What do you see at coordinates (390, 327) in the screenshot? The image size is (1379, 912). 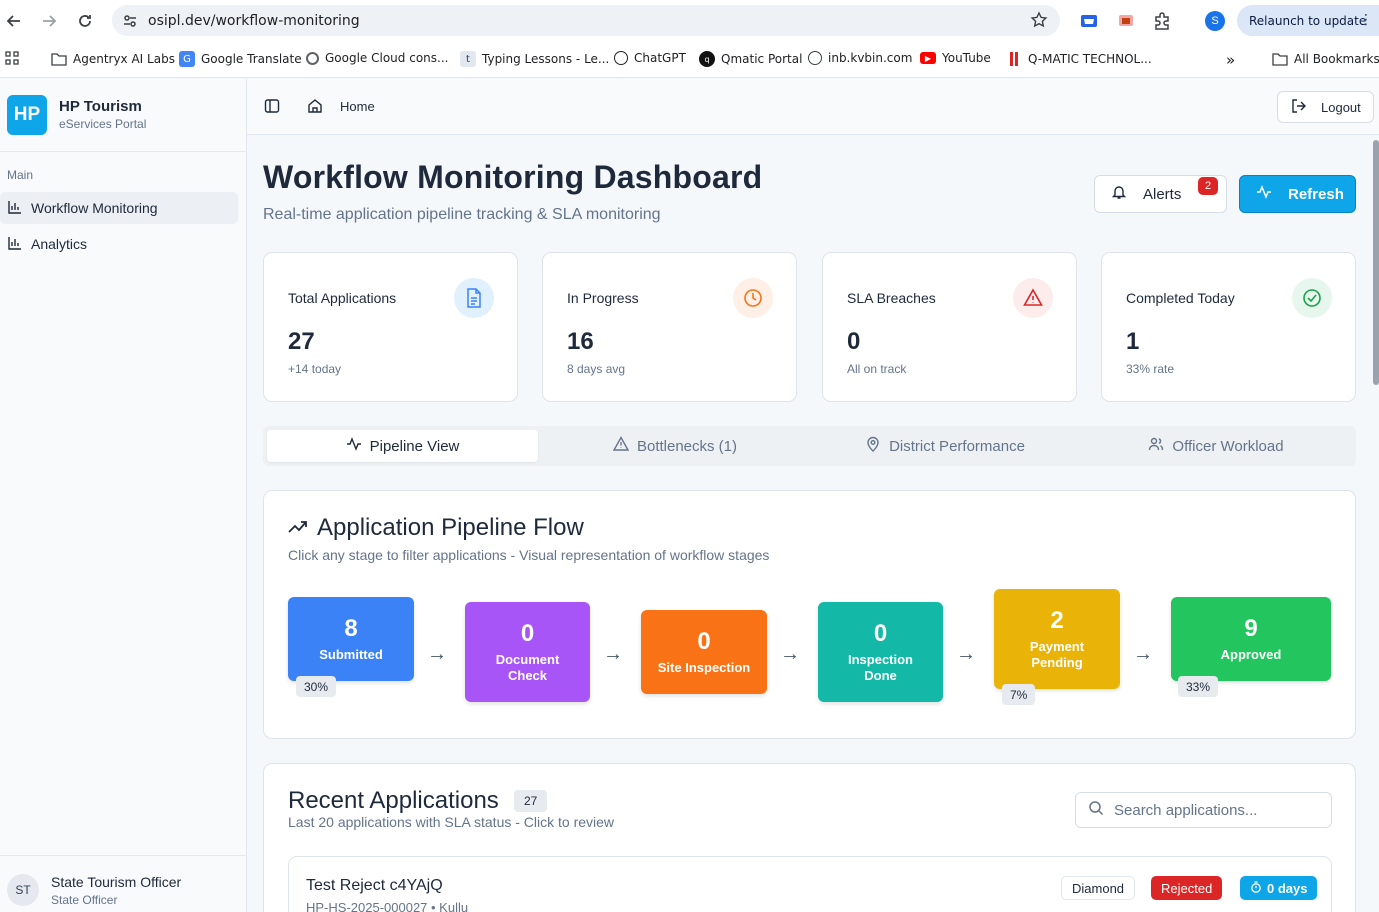 I see `stat-card-total: Total Applications 27 +14 today` at bounding box center [390, 327].